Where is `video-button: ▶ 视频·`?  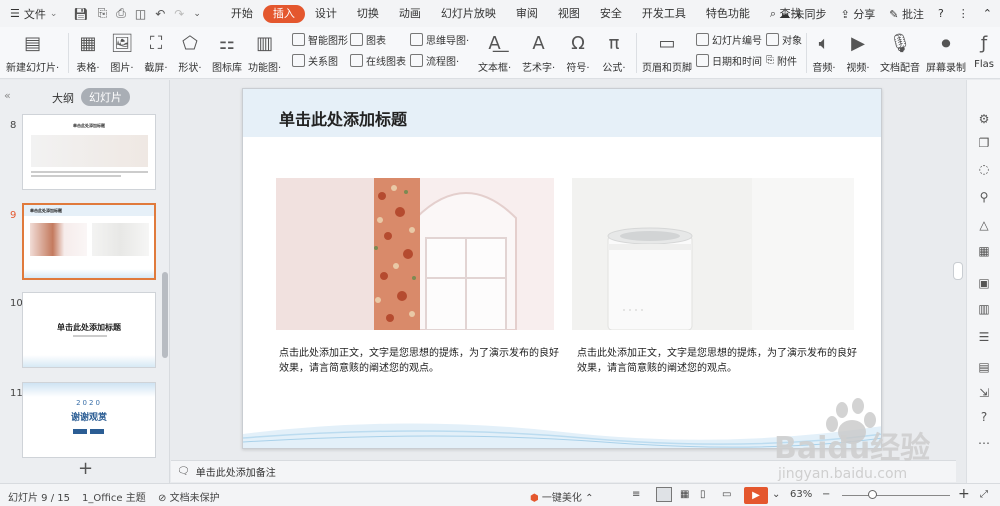
video-button: ▶ 视频· is located at coordinates (858, 53).